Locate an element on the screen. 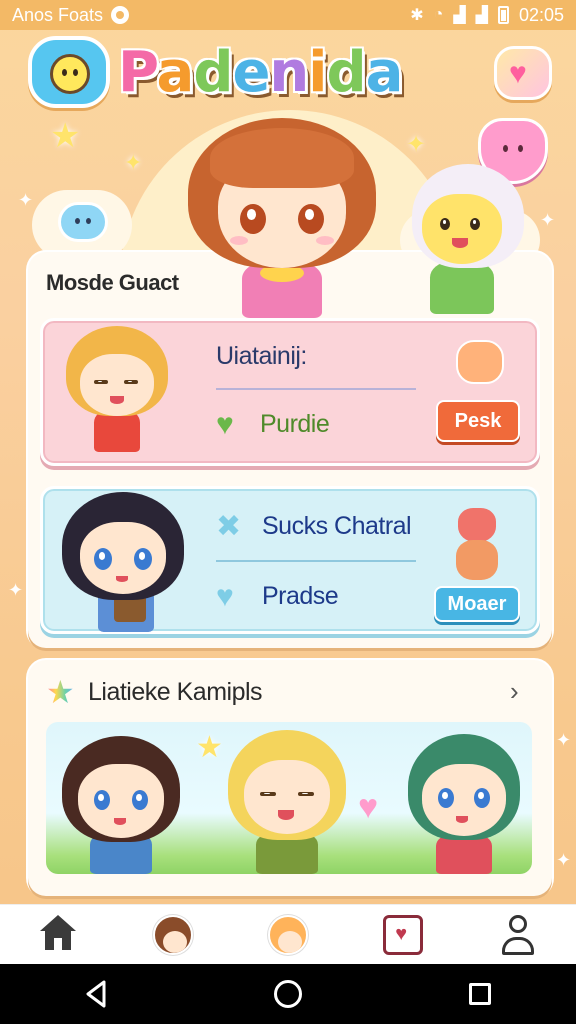  home-icon is located at coordinates (57, 933).